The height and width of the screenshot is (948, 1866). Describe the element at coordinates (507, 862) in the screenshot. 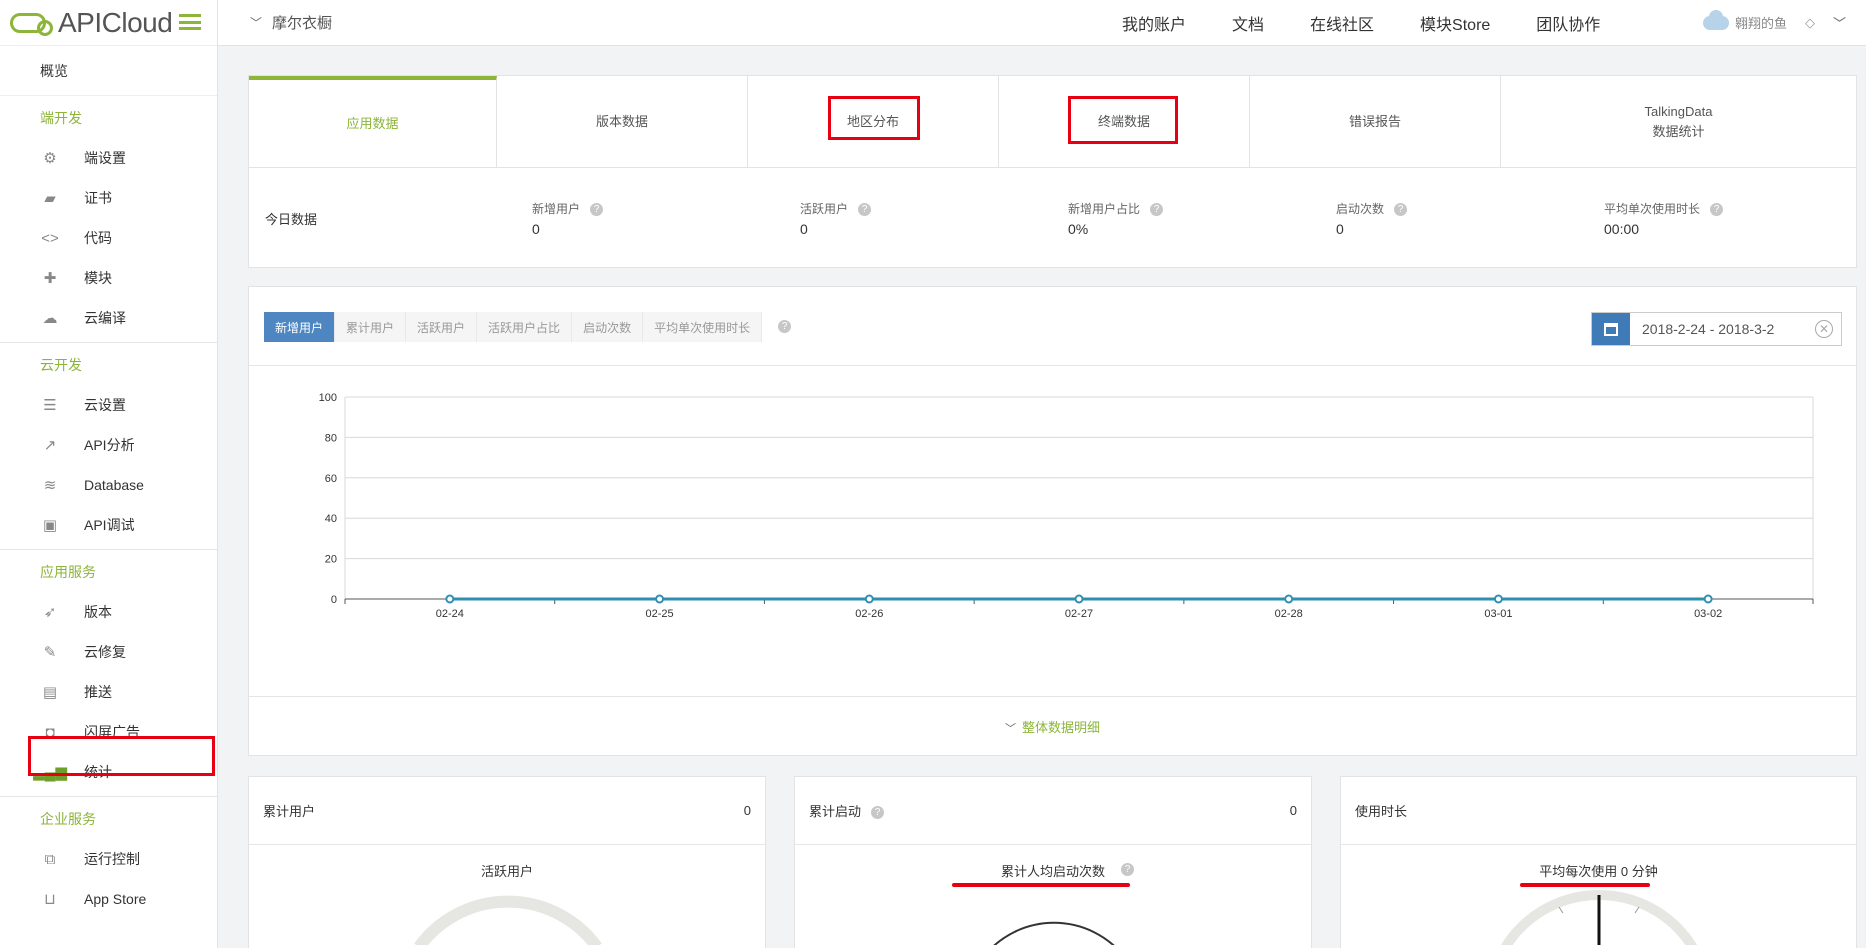

I see `card-total-users: 累计用户 0 活跃用户` at that location.